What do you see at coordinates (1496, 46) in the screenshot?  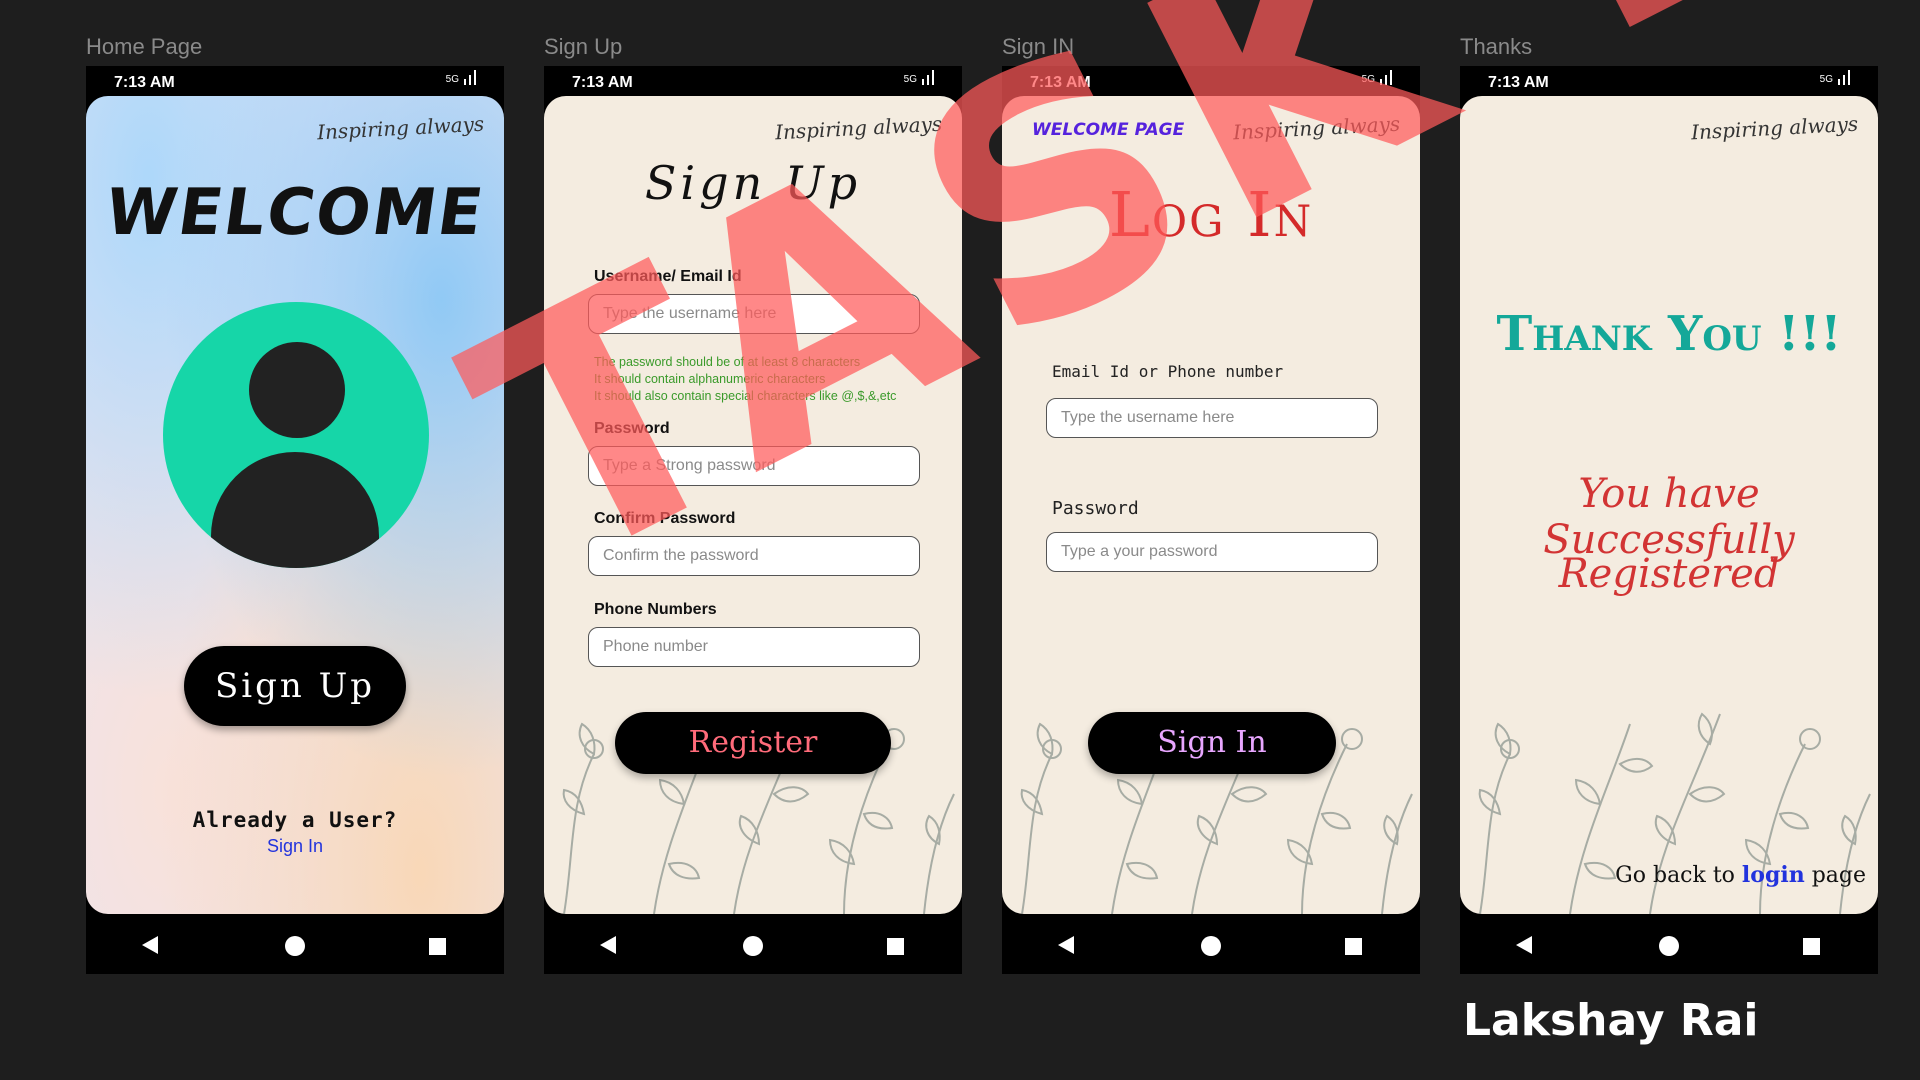 I see `frame-label-thanks: Thanks` at bounding box center [1496, 46].